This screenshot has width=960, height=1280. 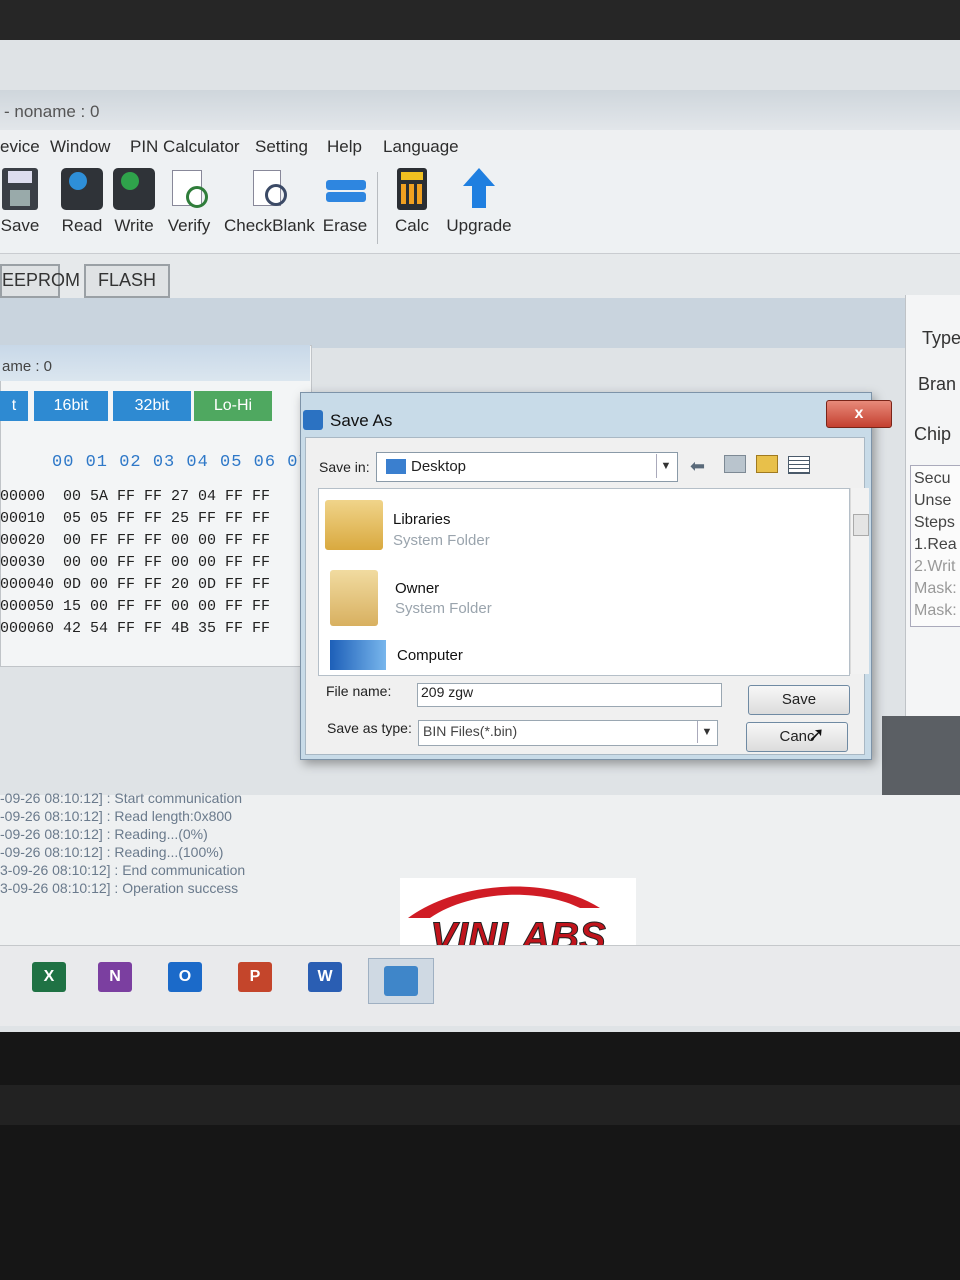 What do you see at coordinates (52, 111) in the screenshot?
I see `app-title: - noname : 0` at bounding box center [52, 111].